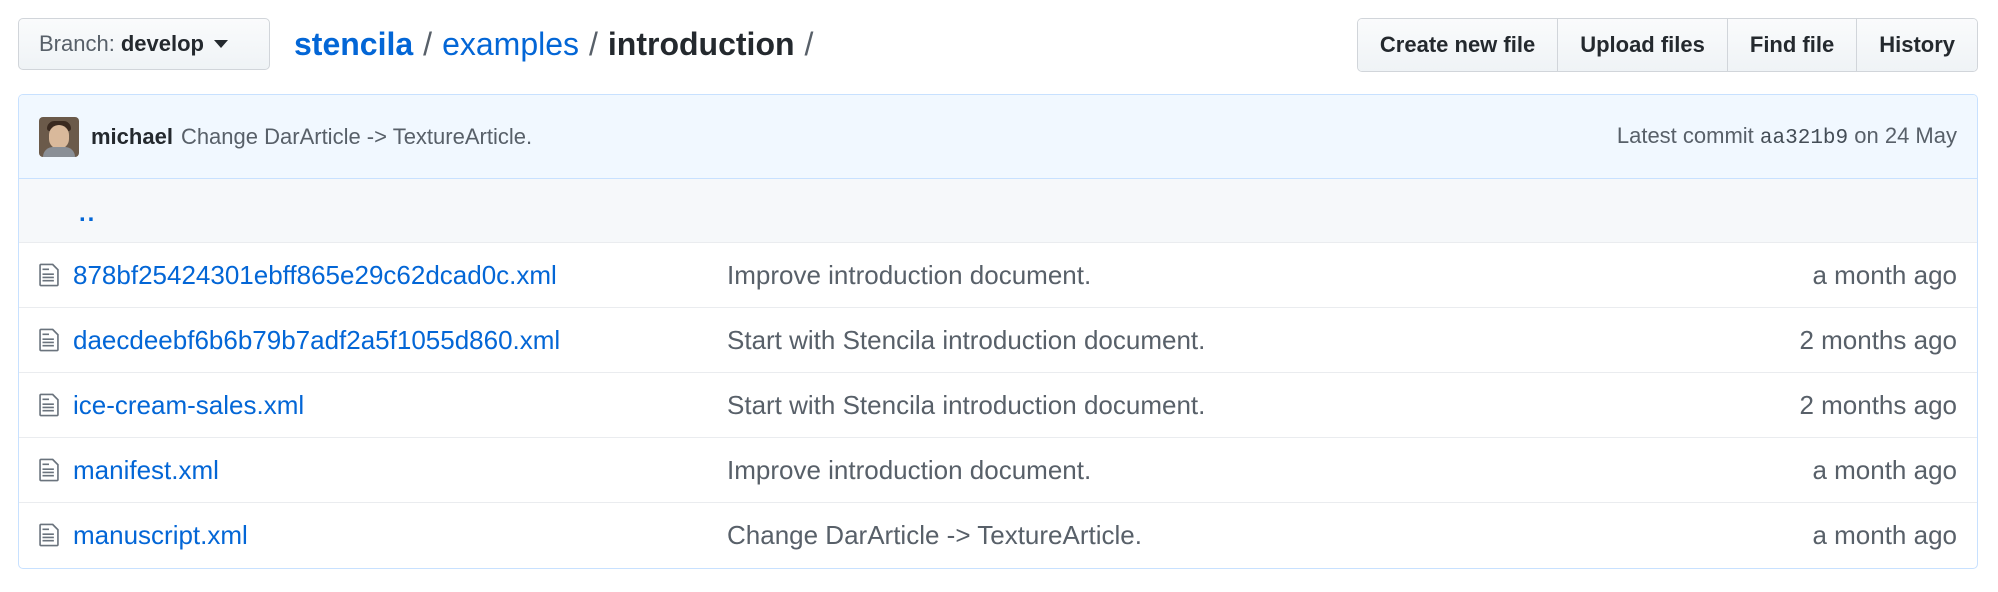  Describe the element at coordinates (1804, 138) in the screenshot. I see `commit-sha-link: aa321b9` at that location.